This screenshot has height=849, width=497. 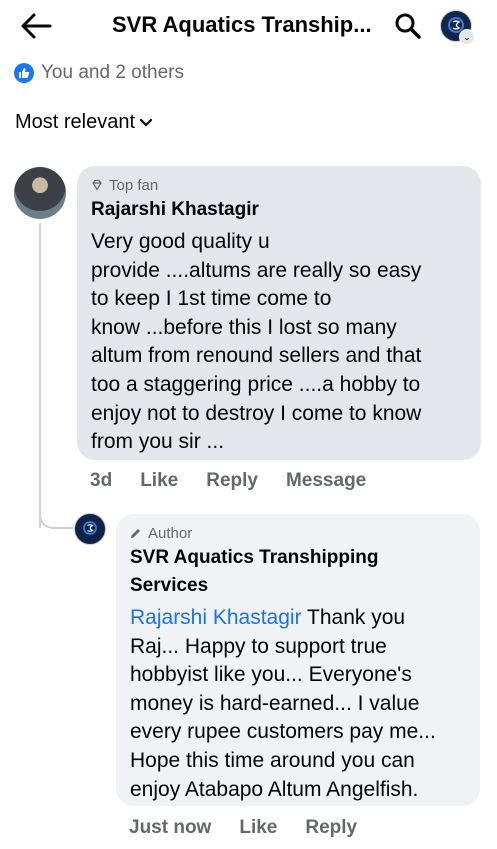 What do you see at coordinates (135, 533) in the screenshot?
I see `pencil-icon` at bounding box center [135, 533].